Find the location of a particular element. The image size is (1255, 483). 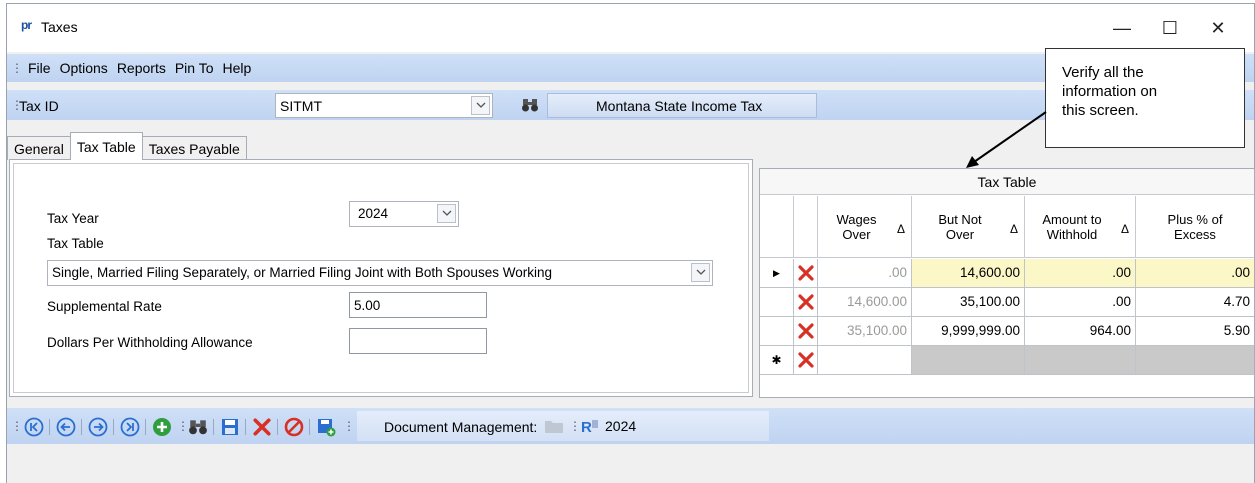

maximize-button: ☐ is located at coordinates (1170, 28).